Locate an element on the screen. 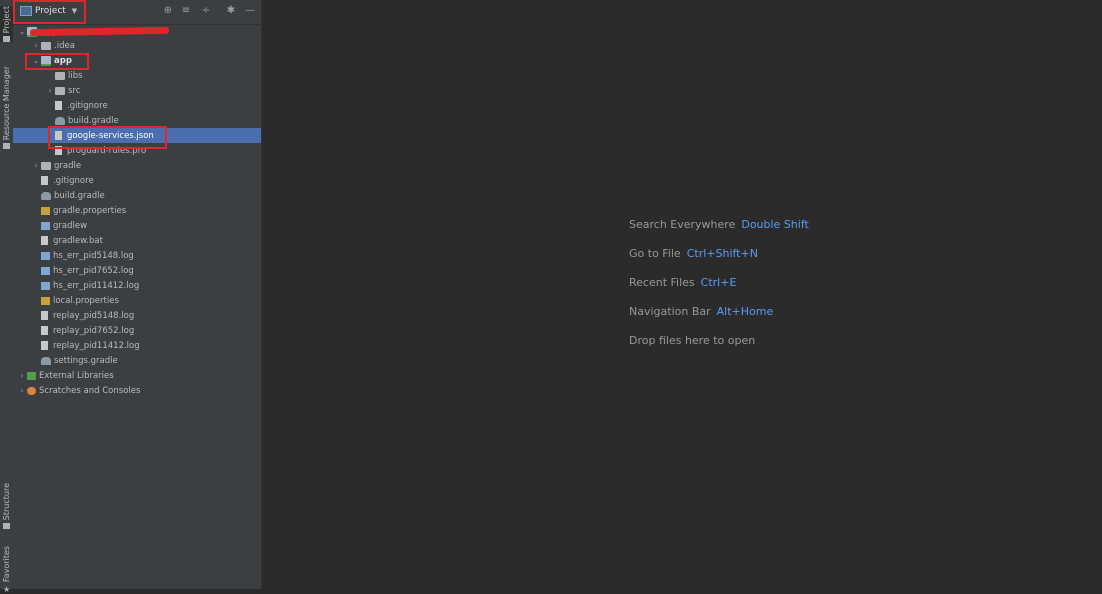 The width and height of the screenshot is (1102, 594). tree-label: src is located at coordinates (74, 90).